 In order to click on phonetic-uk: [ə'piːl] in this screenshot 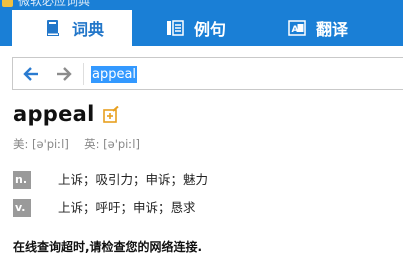, I will do `click(121, 144)`.